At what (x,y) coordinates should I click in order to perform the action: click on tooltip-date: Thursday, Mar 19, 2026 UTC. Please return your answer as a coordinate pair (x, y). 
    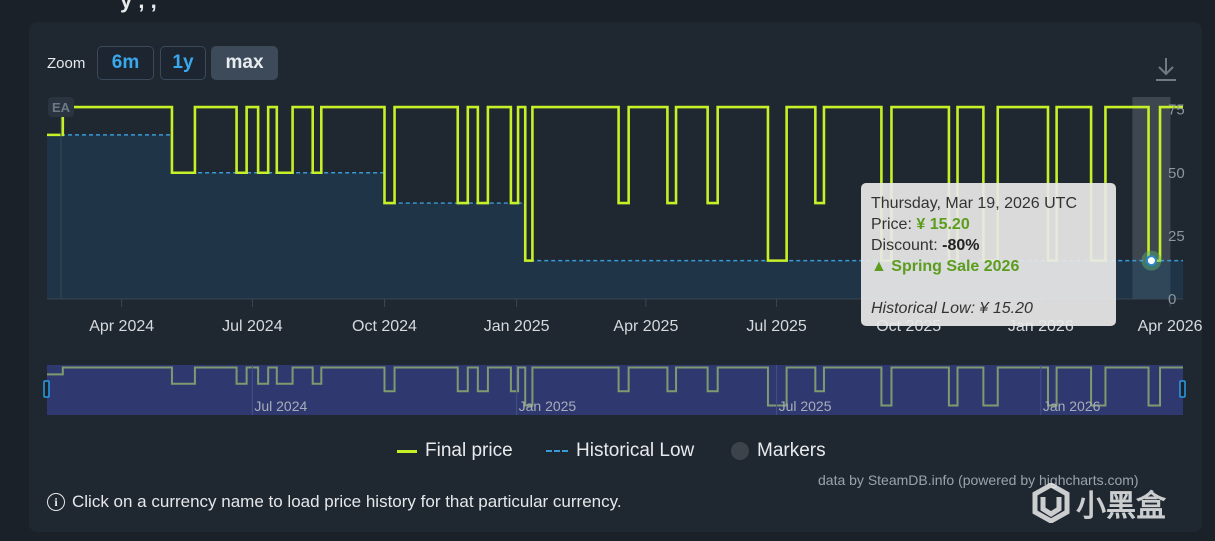
    Looking at the image, I should click on (974, 203).